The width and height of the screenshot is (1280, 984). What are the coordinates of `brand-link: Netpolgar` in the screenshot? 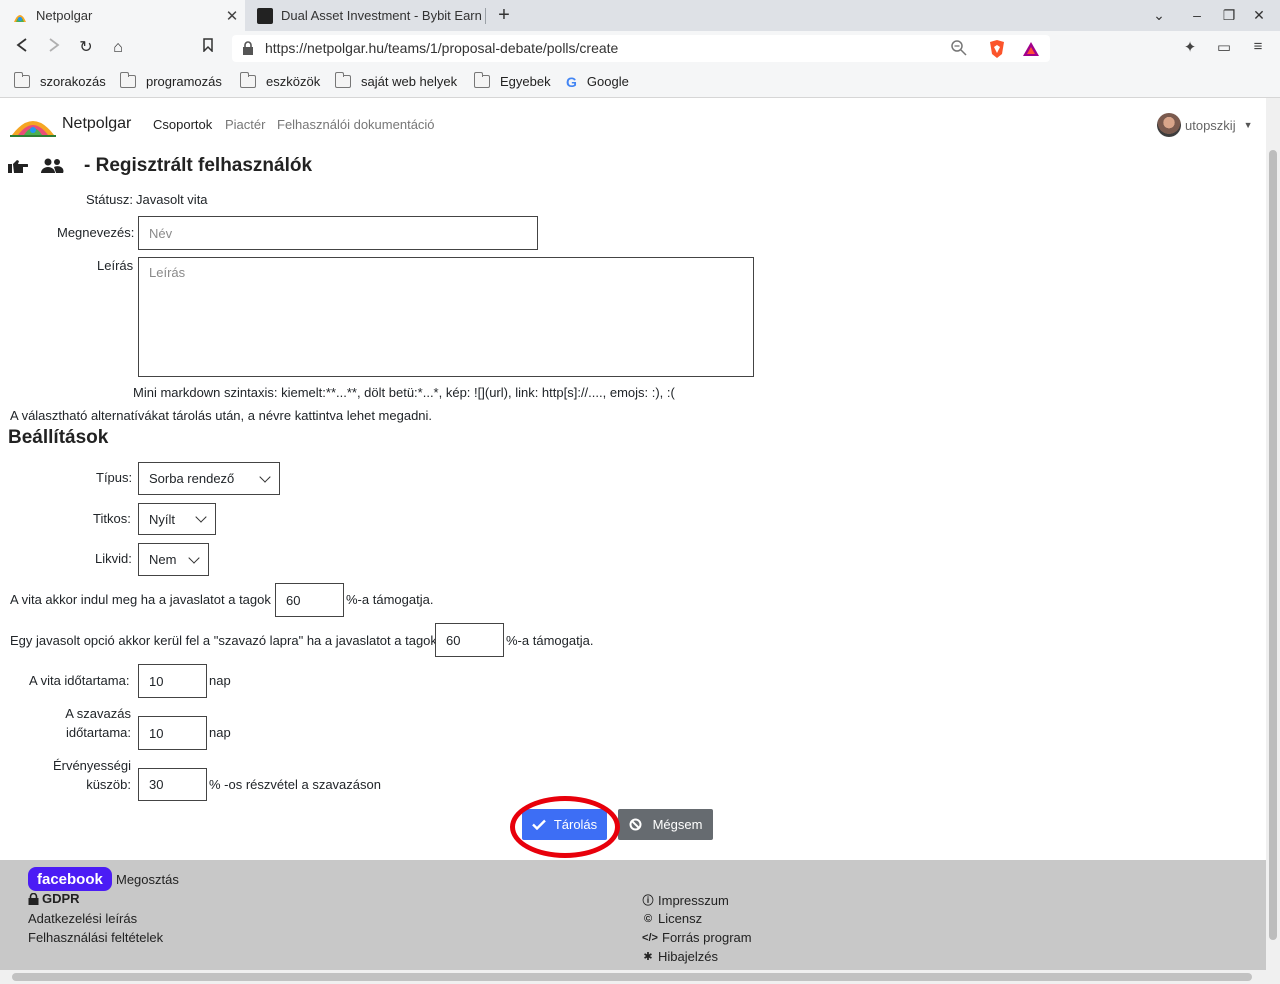 It's located at (70, 124).